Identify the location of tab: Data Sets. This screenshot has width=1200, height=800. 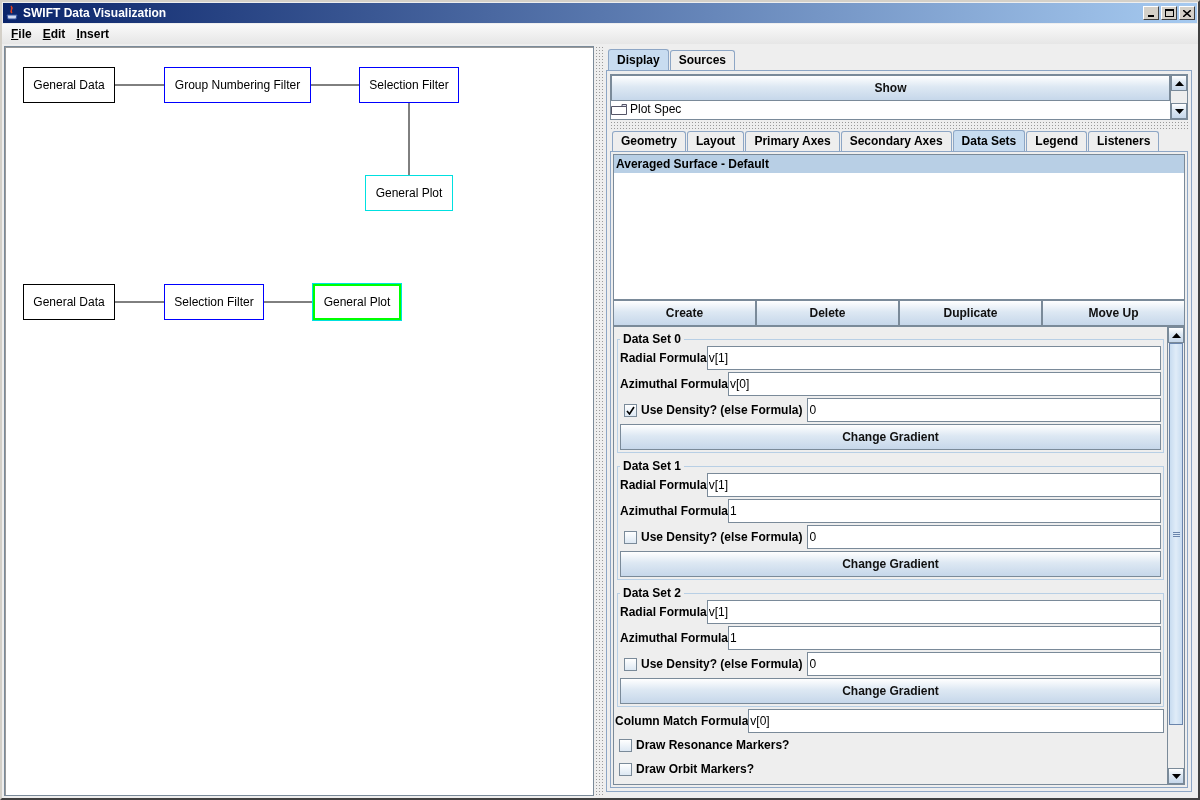
(989, 140).